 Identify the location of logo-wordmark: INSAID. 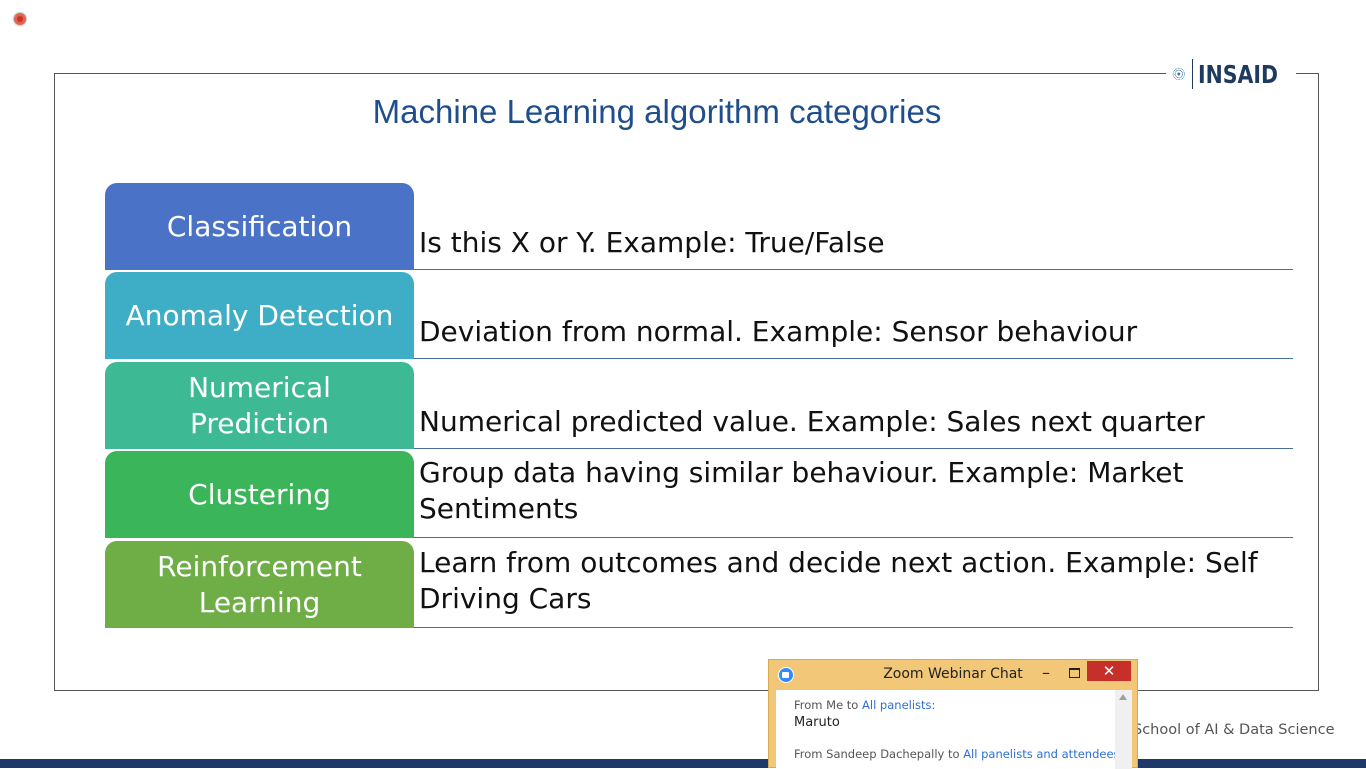
(1238, 74).